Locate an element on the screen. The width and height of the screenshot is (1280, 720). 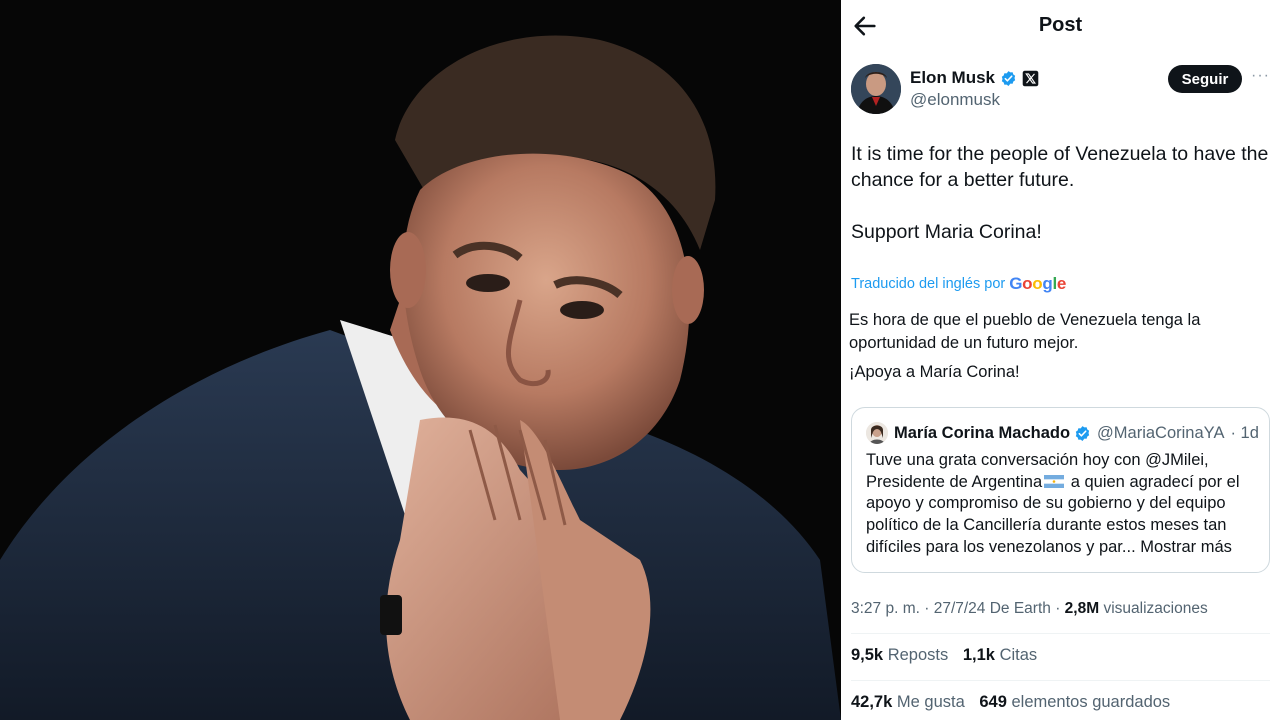
post-author: Elon Musk @elonmusk Seguir ··· is located at coordinates (1061, 90).